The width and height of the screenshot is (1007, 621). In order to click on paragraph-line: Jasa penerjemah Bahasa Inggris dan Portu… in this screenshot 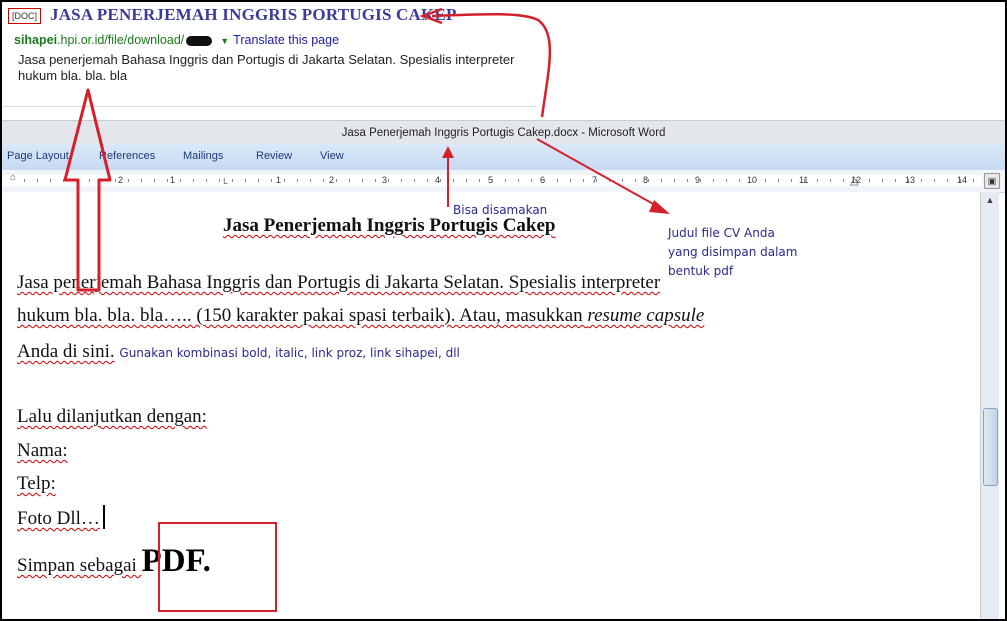, I will do `click(338, 283)`.